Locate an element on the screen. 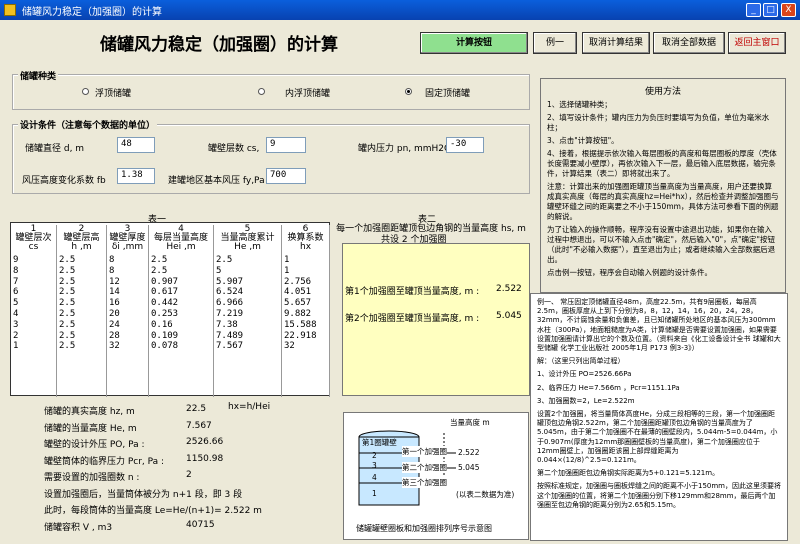  back-to-main-button: 返回主窗口 is located at coordinates (757, 43).